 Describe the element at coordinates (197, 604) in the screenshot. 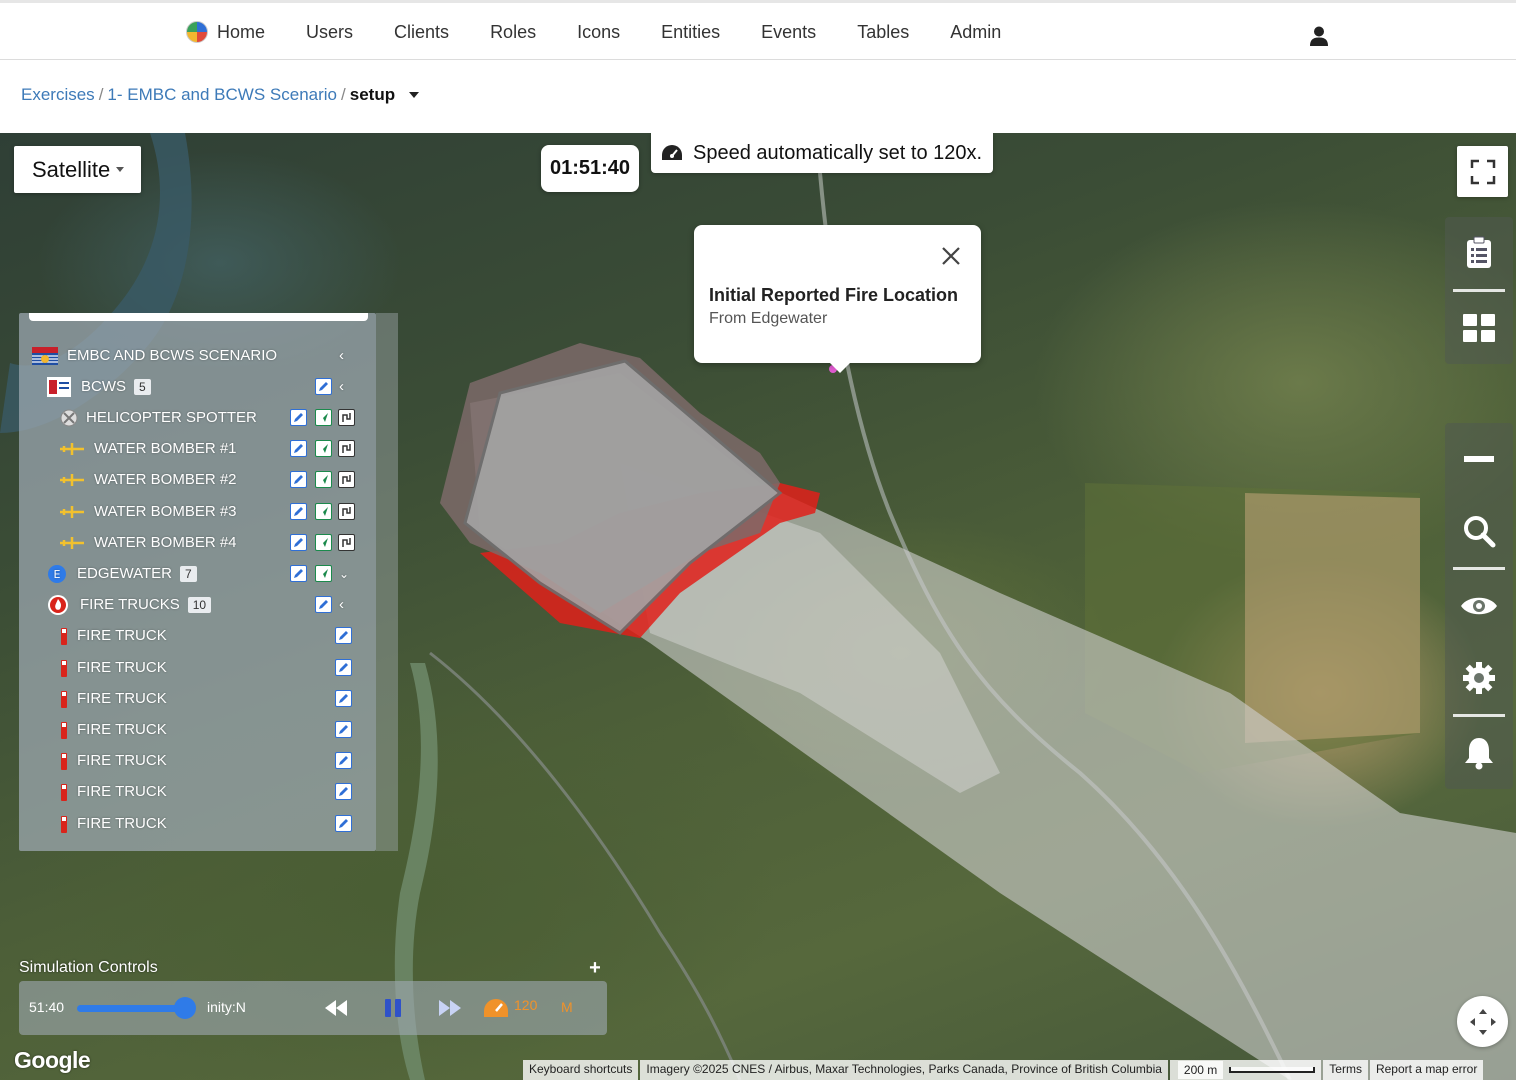

I see `layer-group-fire-trucks: FIRE TRUCKS 10 ‹` at that location.